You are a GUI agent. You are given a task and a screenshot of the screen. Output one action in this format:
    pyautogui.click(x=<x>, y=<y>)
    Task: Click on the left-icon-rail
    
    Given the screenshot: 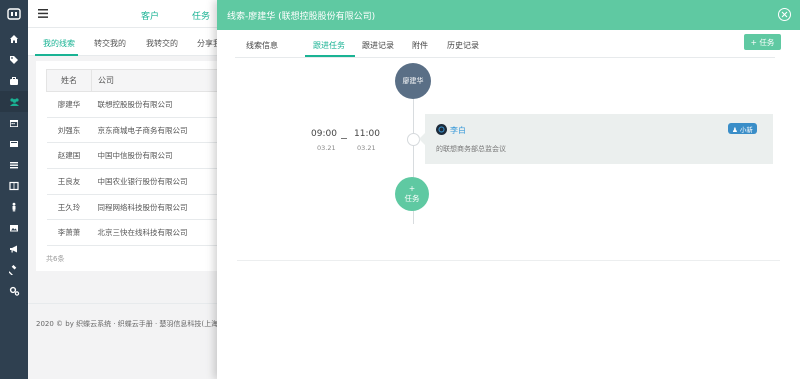 What is the action you would take?
    pyautogui.click(x=14, y=189)
    